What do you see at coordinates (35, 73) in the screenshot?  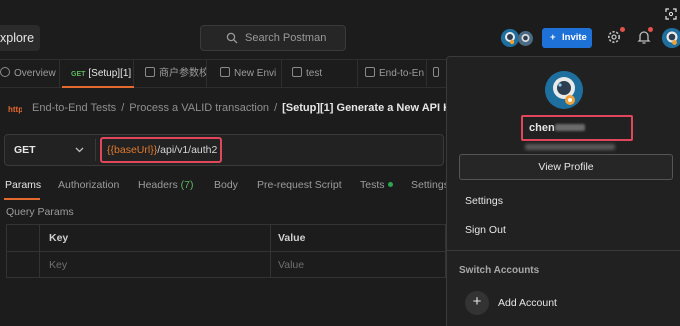 I see `tab-label: Overview` at bounding box center [35, 73].